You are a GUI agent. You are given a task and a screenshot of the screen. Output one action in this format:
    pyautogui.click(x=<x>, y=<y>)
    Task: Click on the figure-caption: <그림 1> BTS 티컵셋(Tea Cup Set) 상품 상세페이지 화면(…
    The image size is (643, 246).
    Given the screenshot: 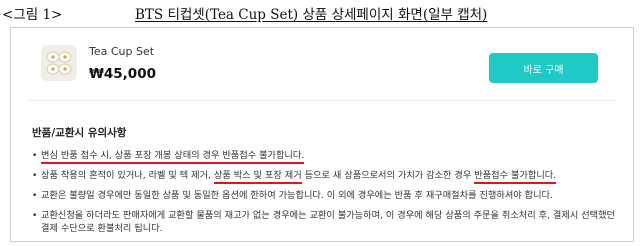 What is the action you would take?
    pyautogui.click(x=321, y=12)
    